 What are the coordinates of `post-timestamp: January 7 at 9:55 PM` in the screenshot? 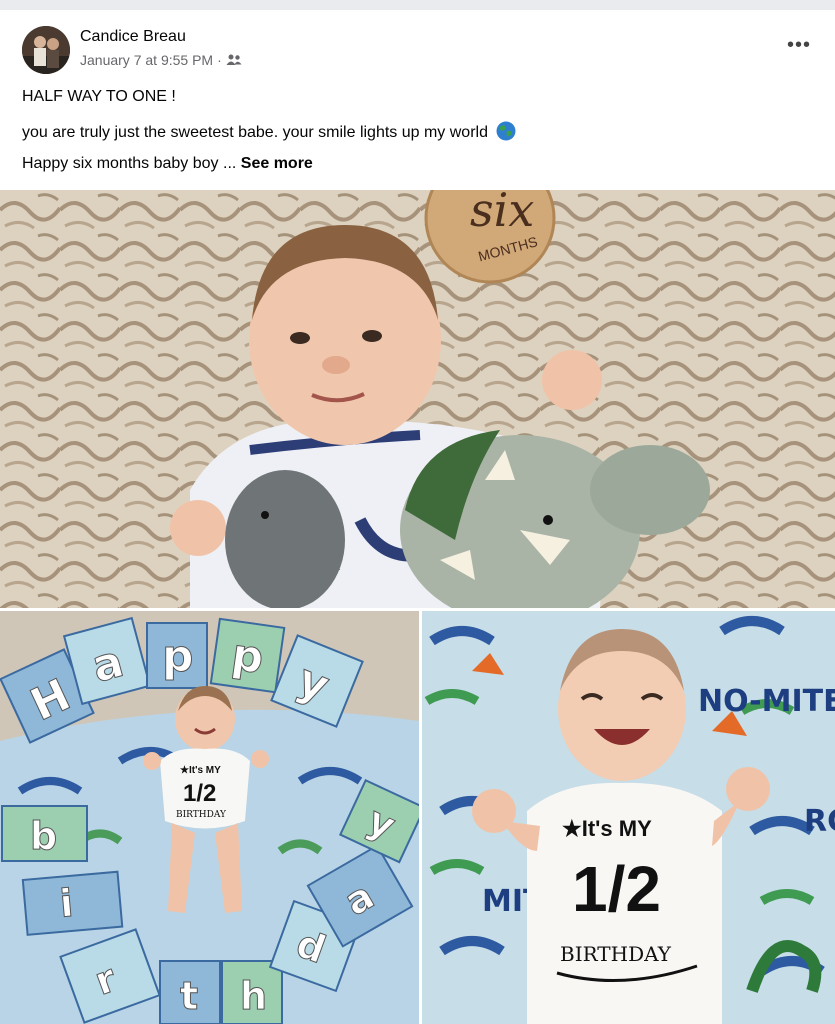 It's located at (146, 60).